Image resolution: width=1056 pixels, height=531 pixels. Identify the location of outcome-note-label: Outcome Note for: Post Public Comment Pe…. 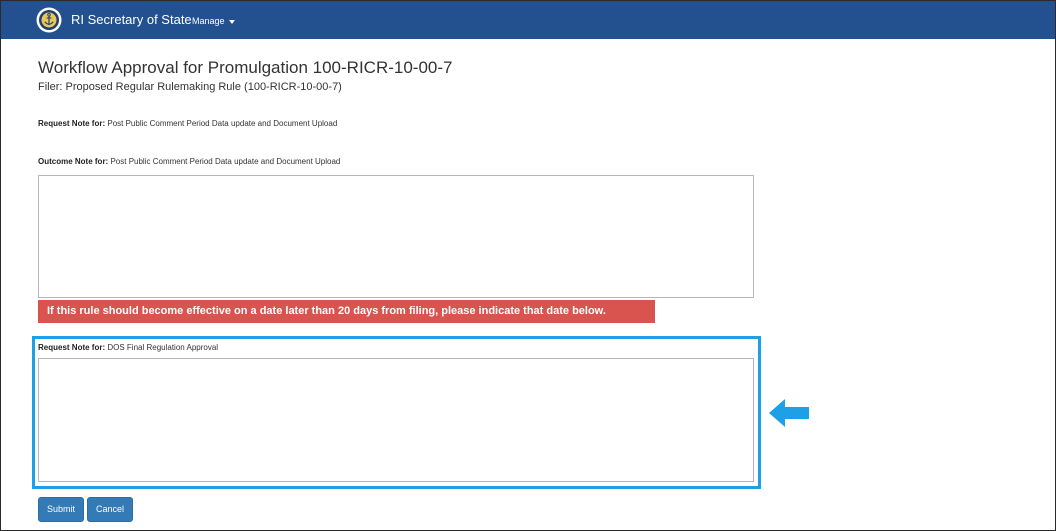
(189, 161).